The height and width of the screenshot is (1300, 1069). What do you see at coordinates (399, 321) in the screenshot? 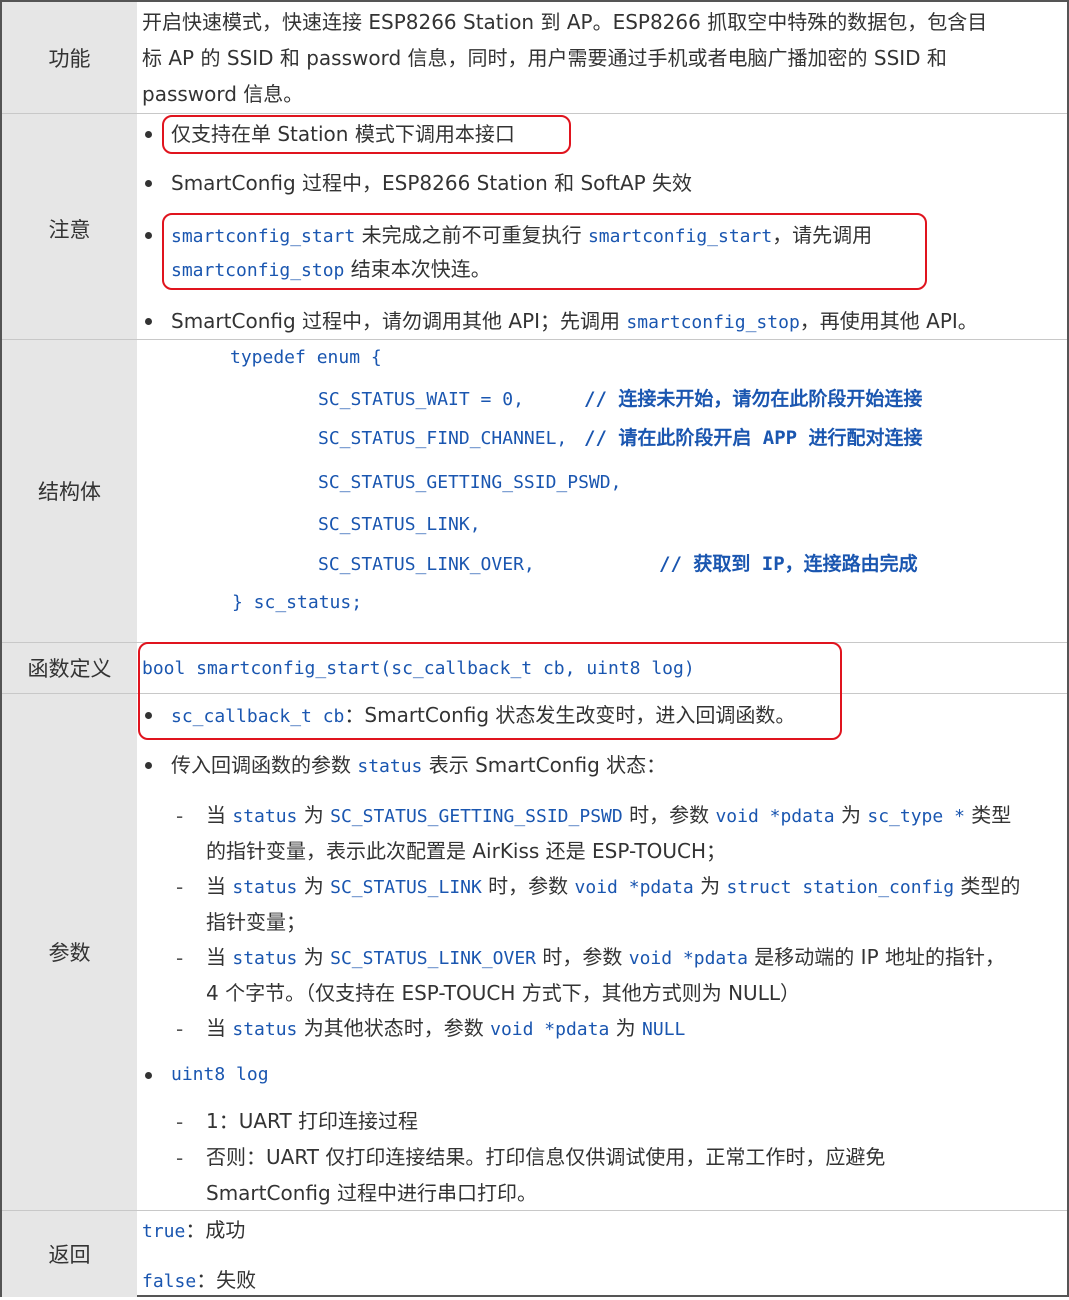
I see `note-4-text-1: SmartConfig 过程中，请勿调用其他 API；先调用` at bounding box center [399, 321].